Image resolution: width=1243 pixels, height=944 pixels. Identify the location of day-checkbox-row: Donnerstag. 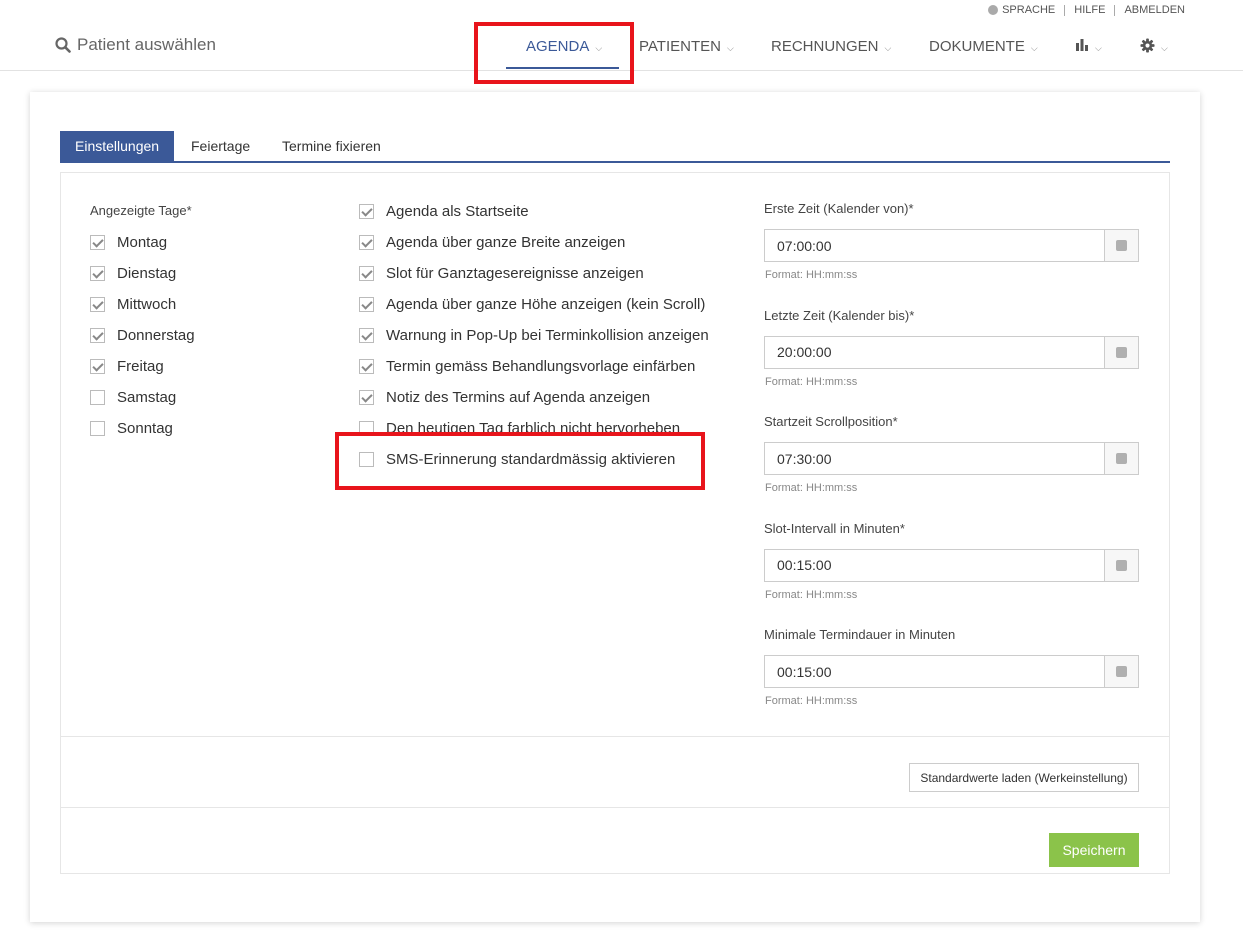
(142, 335).